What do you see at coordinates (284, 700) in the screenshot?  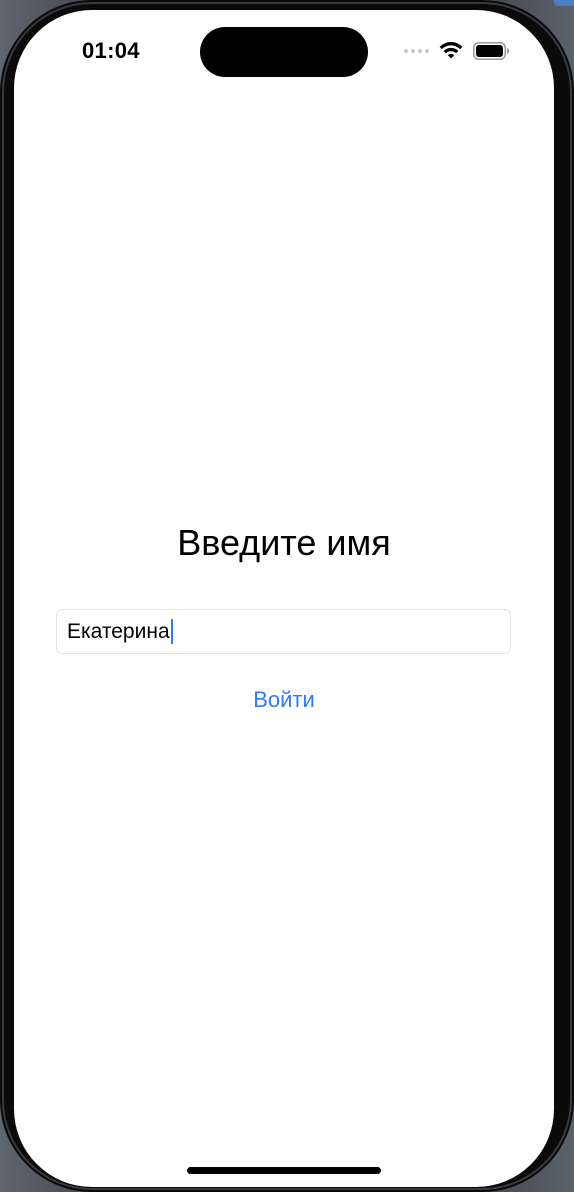 I see `login-button: Войти` at bounding box center [284, 700].